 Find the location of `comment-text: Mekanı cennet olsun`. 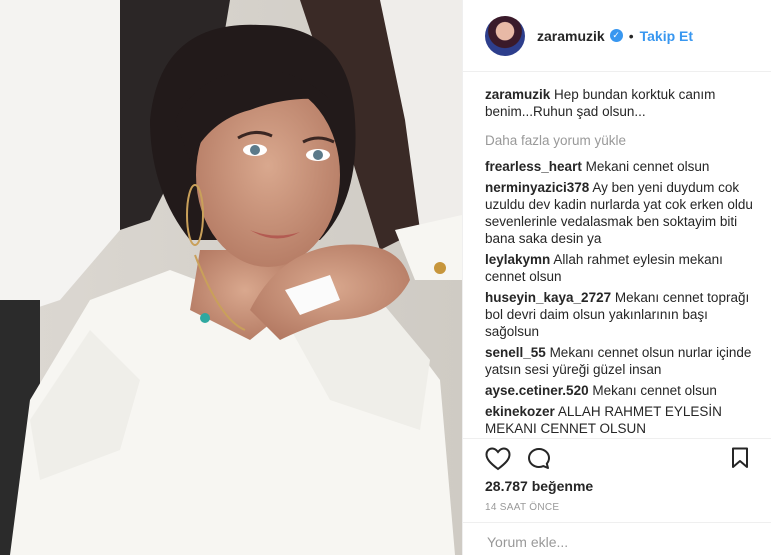

comment-text: Mekanı cennet olsun is located at coordinates (654, 390).